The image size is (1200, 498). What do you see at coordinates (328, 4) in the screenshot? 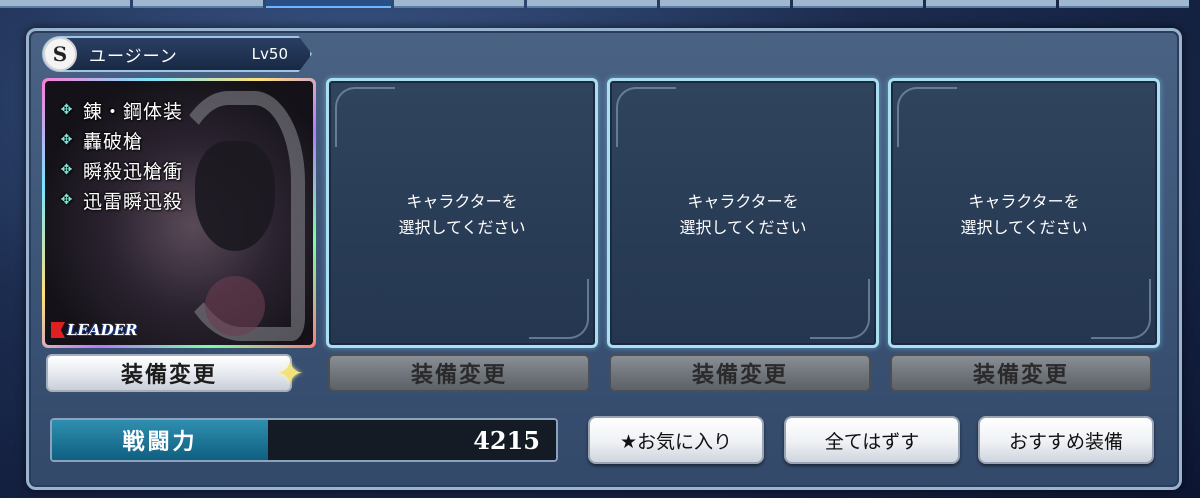
I see `top-tab-active` at bounding box center [328, 4].